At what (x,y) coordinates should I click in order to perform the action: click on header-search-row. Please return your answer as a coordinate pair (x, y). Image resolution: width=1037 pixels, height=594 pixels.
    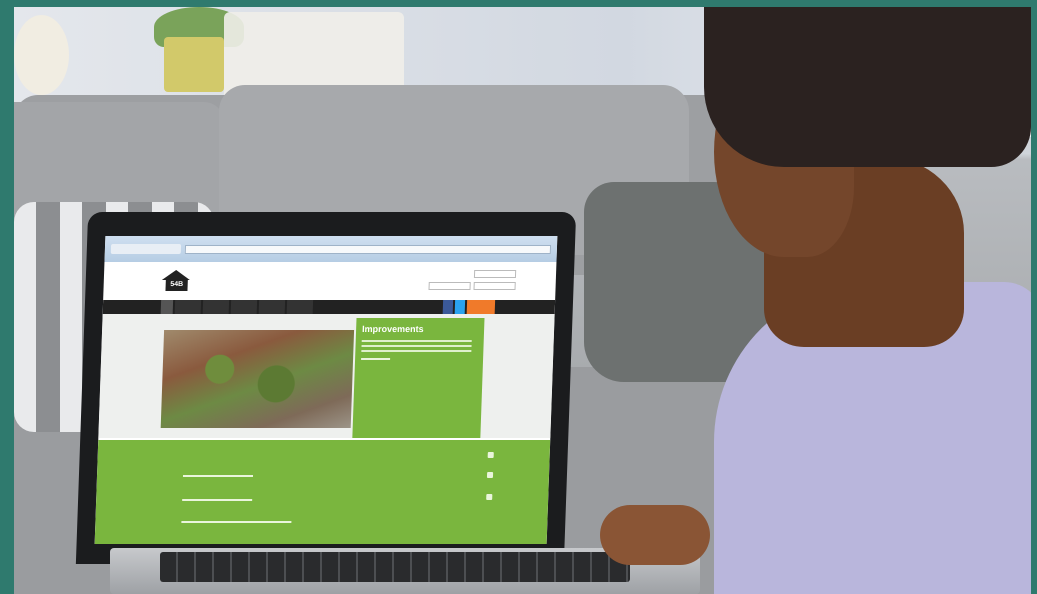
    Looking at the image, I should click on (472, 286).